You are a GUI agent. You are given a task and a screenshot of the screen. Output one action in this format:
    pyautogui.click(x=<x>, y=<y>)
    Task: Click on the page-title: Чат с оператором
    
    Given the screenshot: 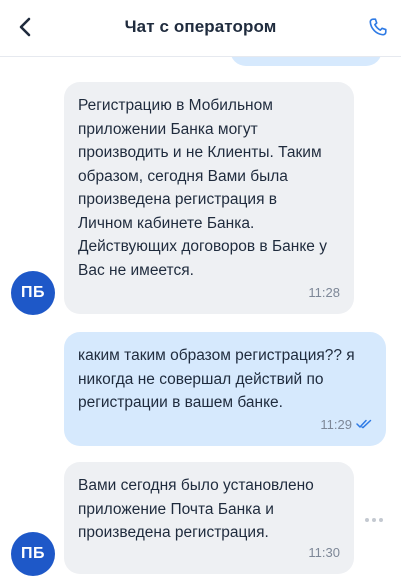 What is the action you would take?
    pyautogui.click(x=200, y=26)
    